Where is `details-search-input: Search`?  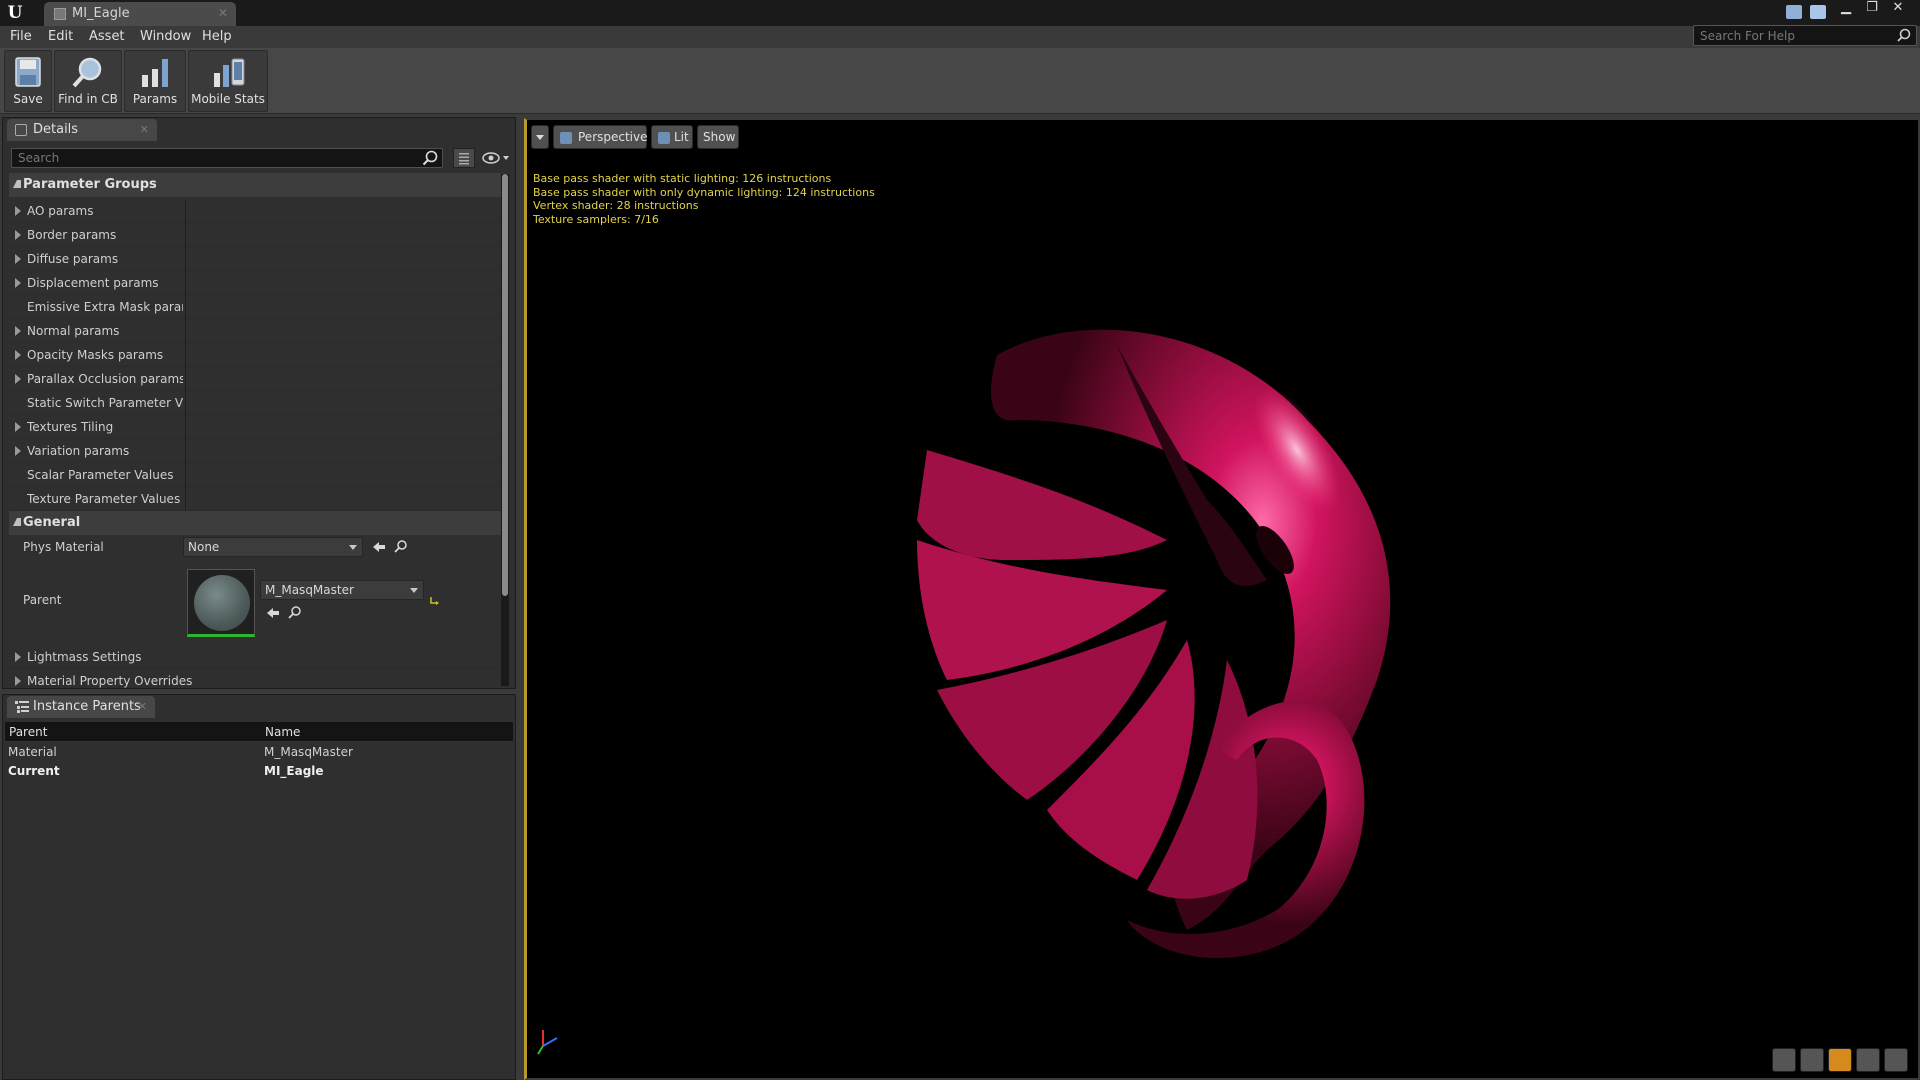 details-search-input: Search is located at coordinates (227, 158).